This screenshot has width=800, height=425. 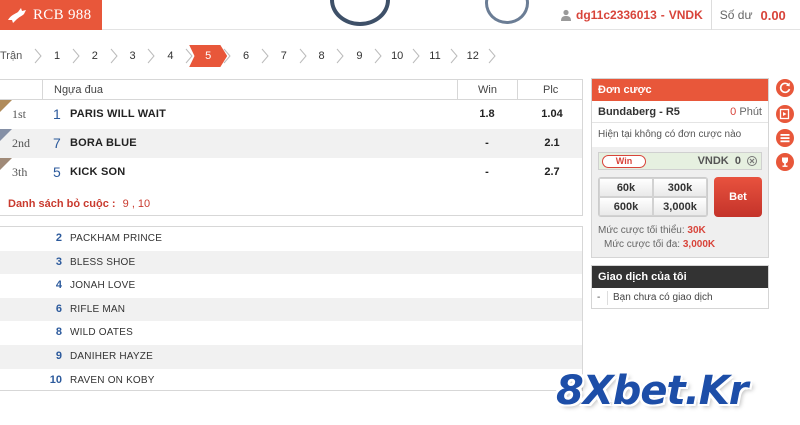 I want to click on video-icon, so click(x=785, y=114).